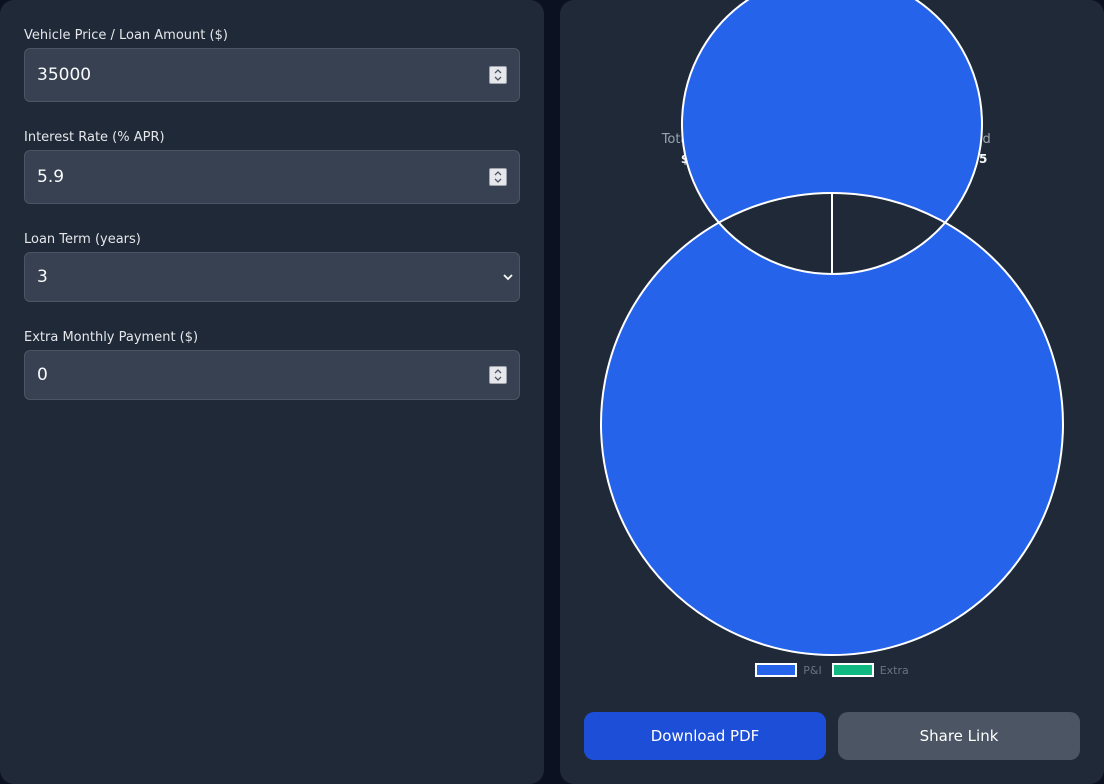 The width and height of the screenshot is (1104, 784). Describe the element at coordinates (82, 239) in the screenshot. I see `loan-term-label: Loan Term (years)` at that location.